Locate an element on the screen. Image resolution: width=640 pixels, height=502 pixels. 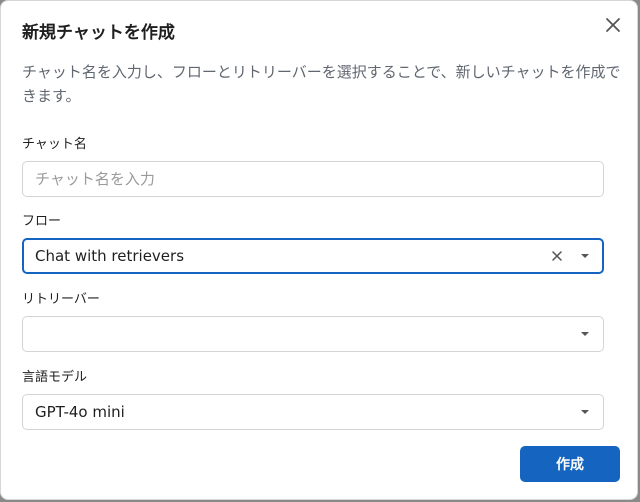
flow-select: Chat with retrievers is located at coordinates (313, 256).